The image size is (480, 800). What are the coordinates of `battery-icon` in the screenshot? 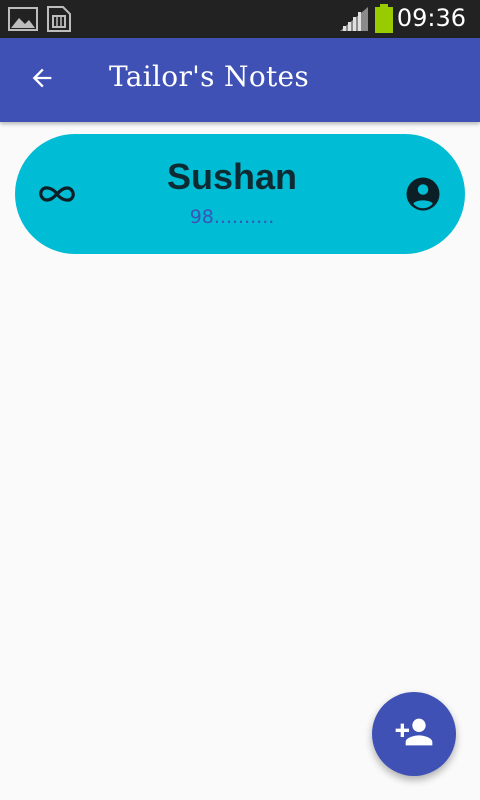 It's located at (384, 21).